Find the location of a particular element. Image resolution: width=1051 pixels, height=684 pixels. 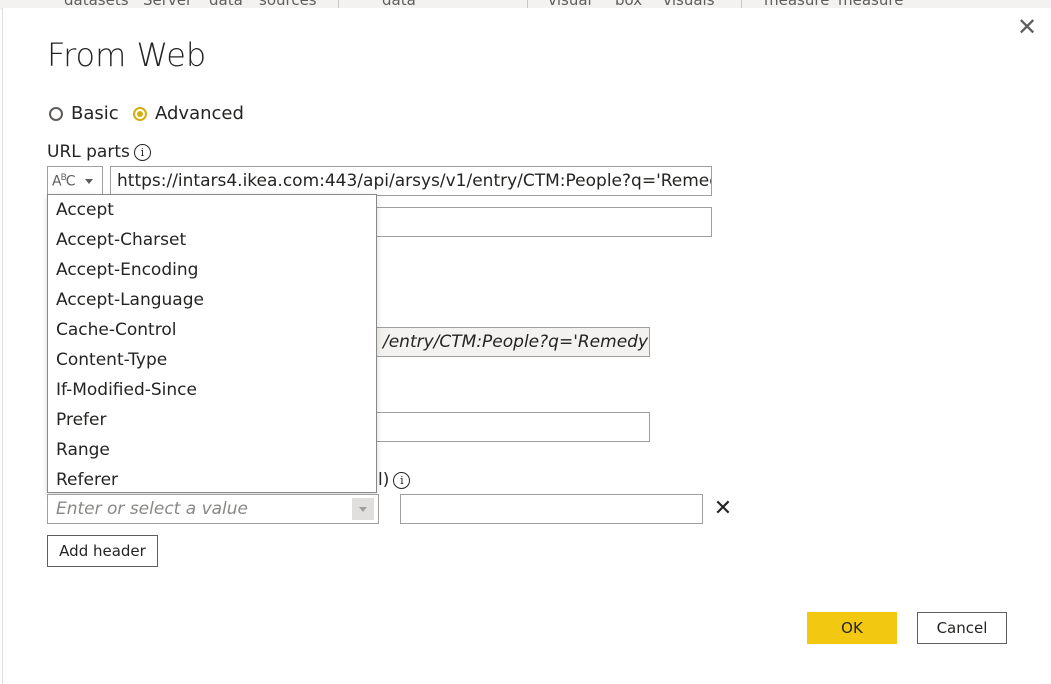

header-value-input is located at coordinates (551, 509).